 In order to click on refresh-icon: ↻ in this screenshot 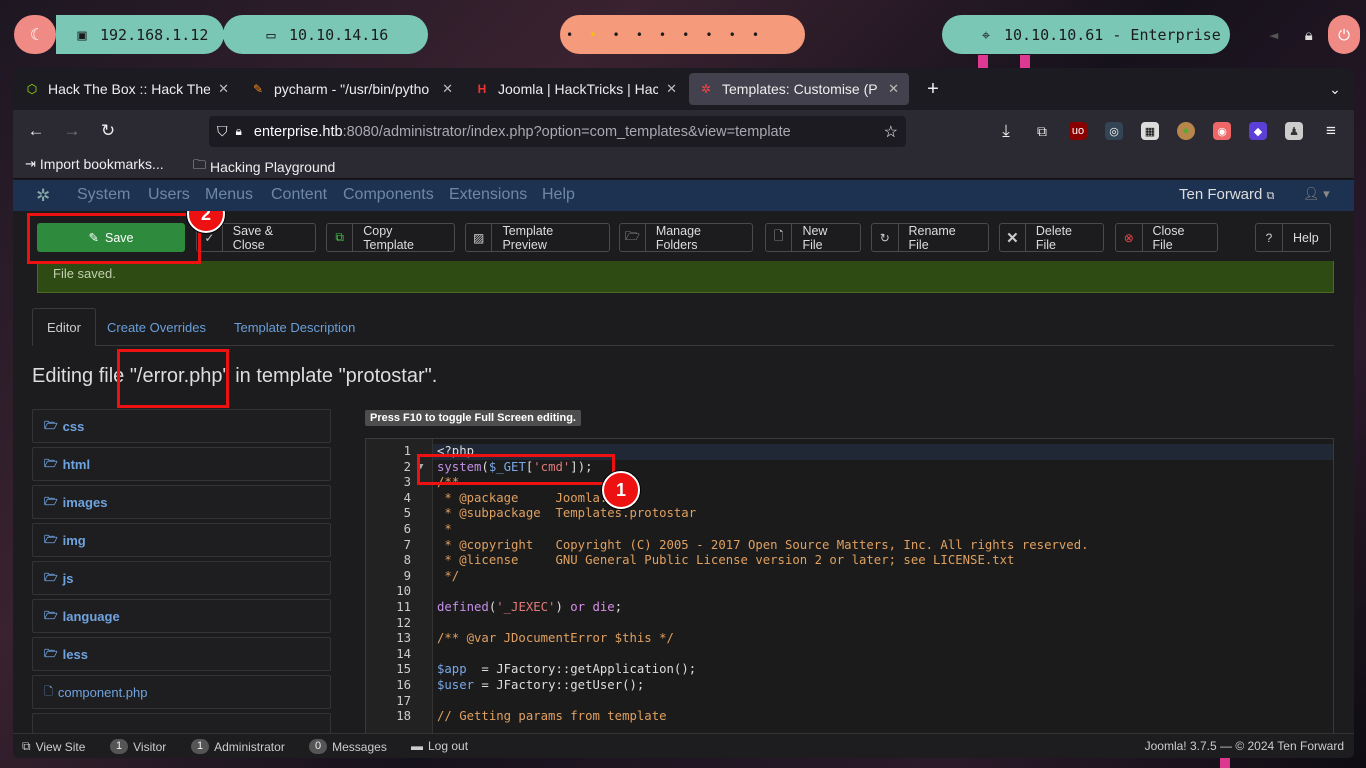, I will do `click(885, 237)`.